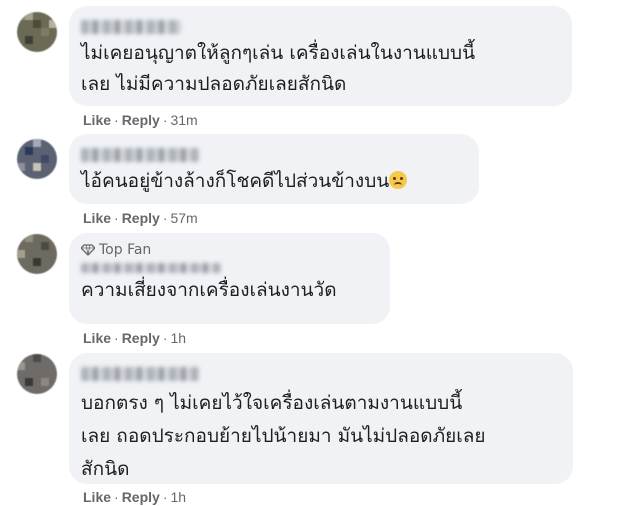  Describe the element at coordinates (235, 181) in the screenshot. I see `comment-text-body: ไอ้คนอยู่ข้างล้างก็โชคดีไปส่วนข้างบน` at that location.